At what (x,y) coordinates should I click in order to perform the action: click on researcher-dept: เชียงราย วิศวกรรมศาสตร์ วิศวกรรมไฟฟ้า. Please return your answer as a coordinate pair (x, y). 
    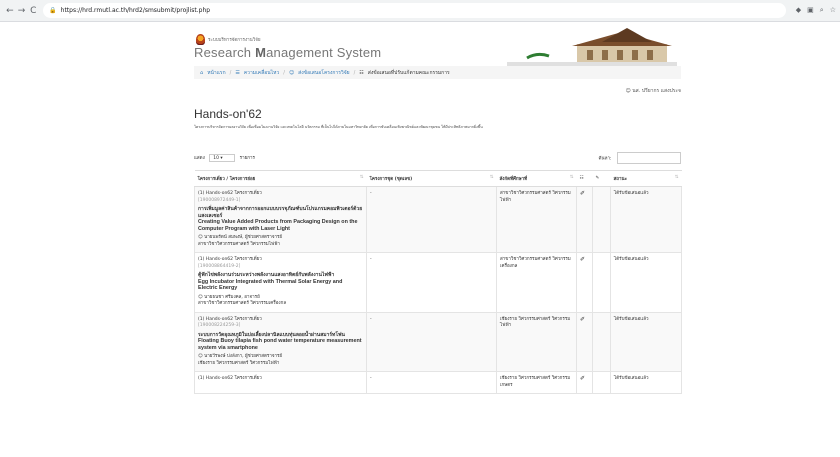
    Looking at the image, I should click on (239, 363).